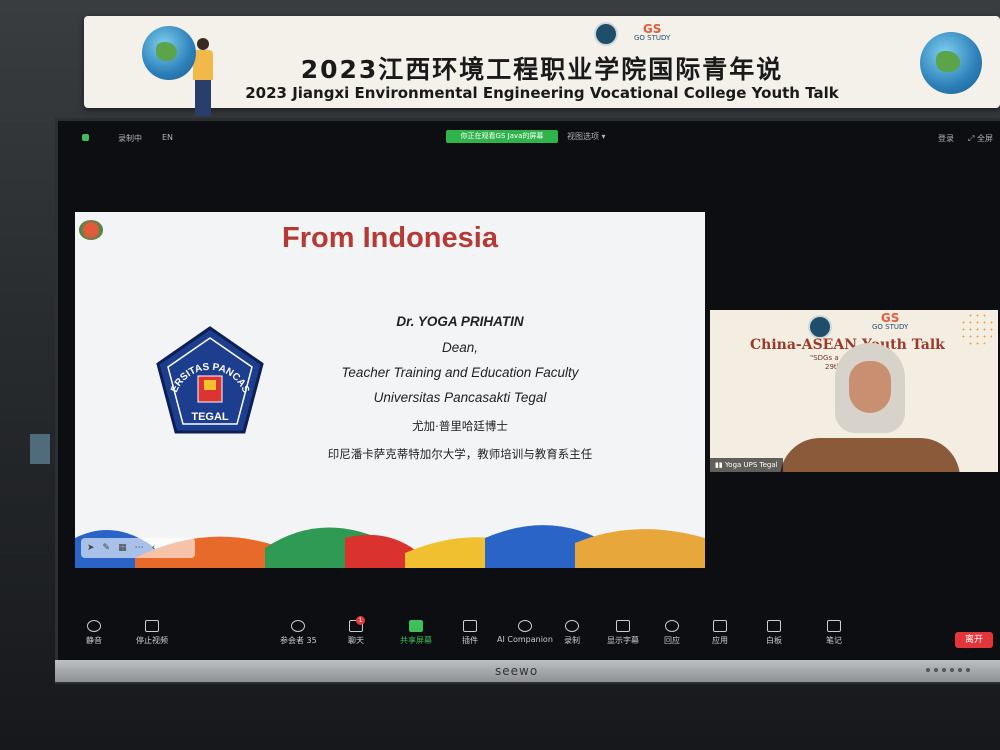  Describe the element at coordinates (107, 548) in the screenshot. I see `pen-icon: ✎` at that location.